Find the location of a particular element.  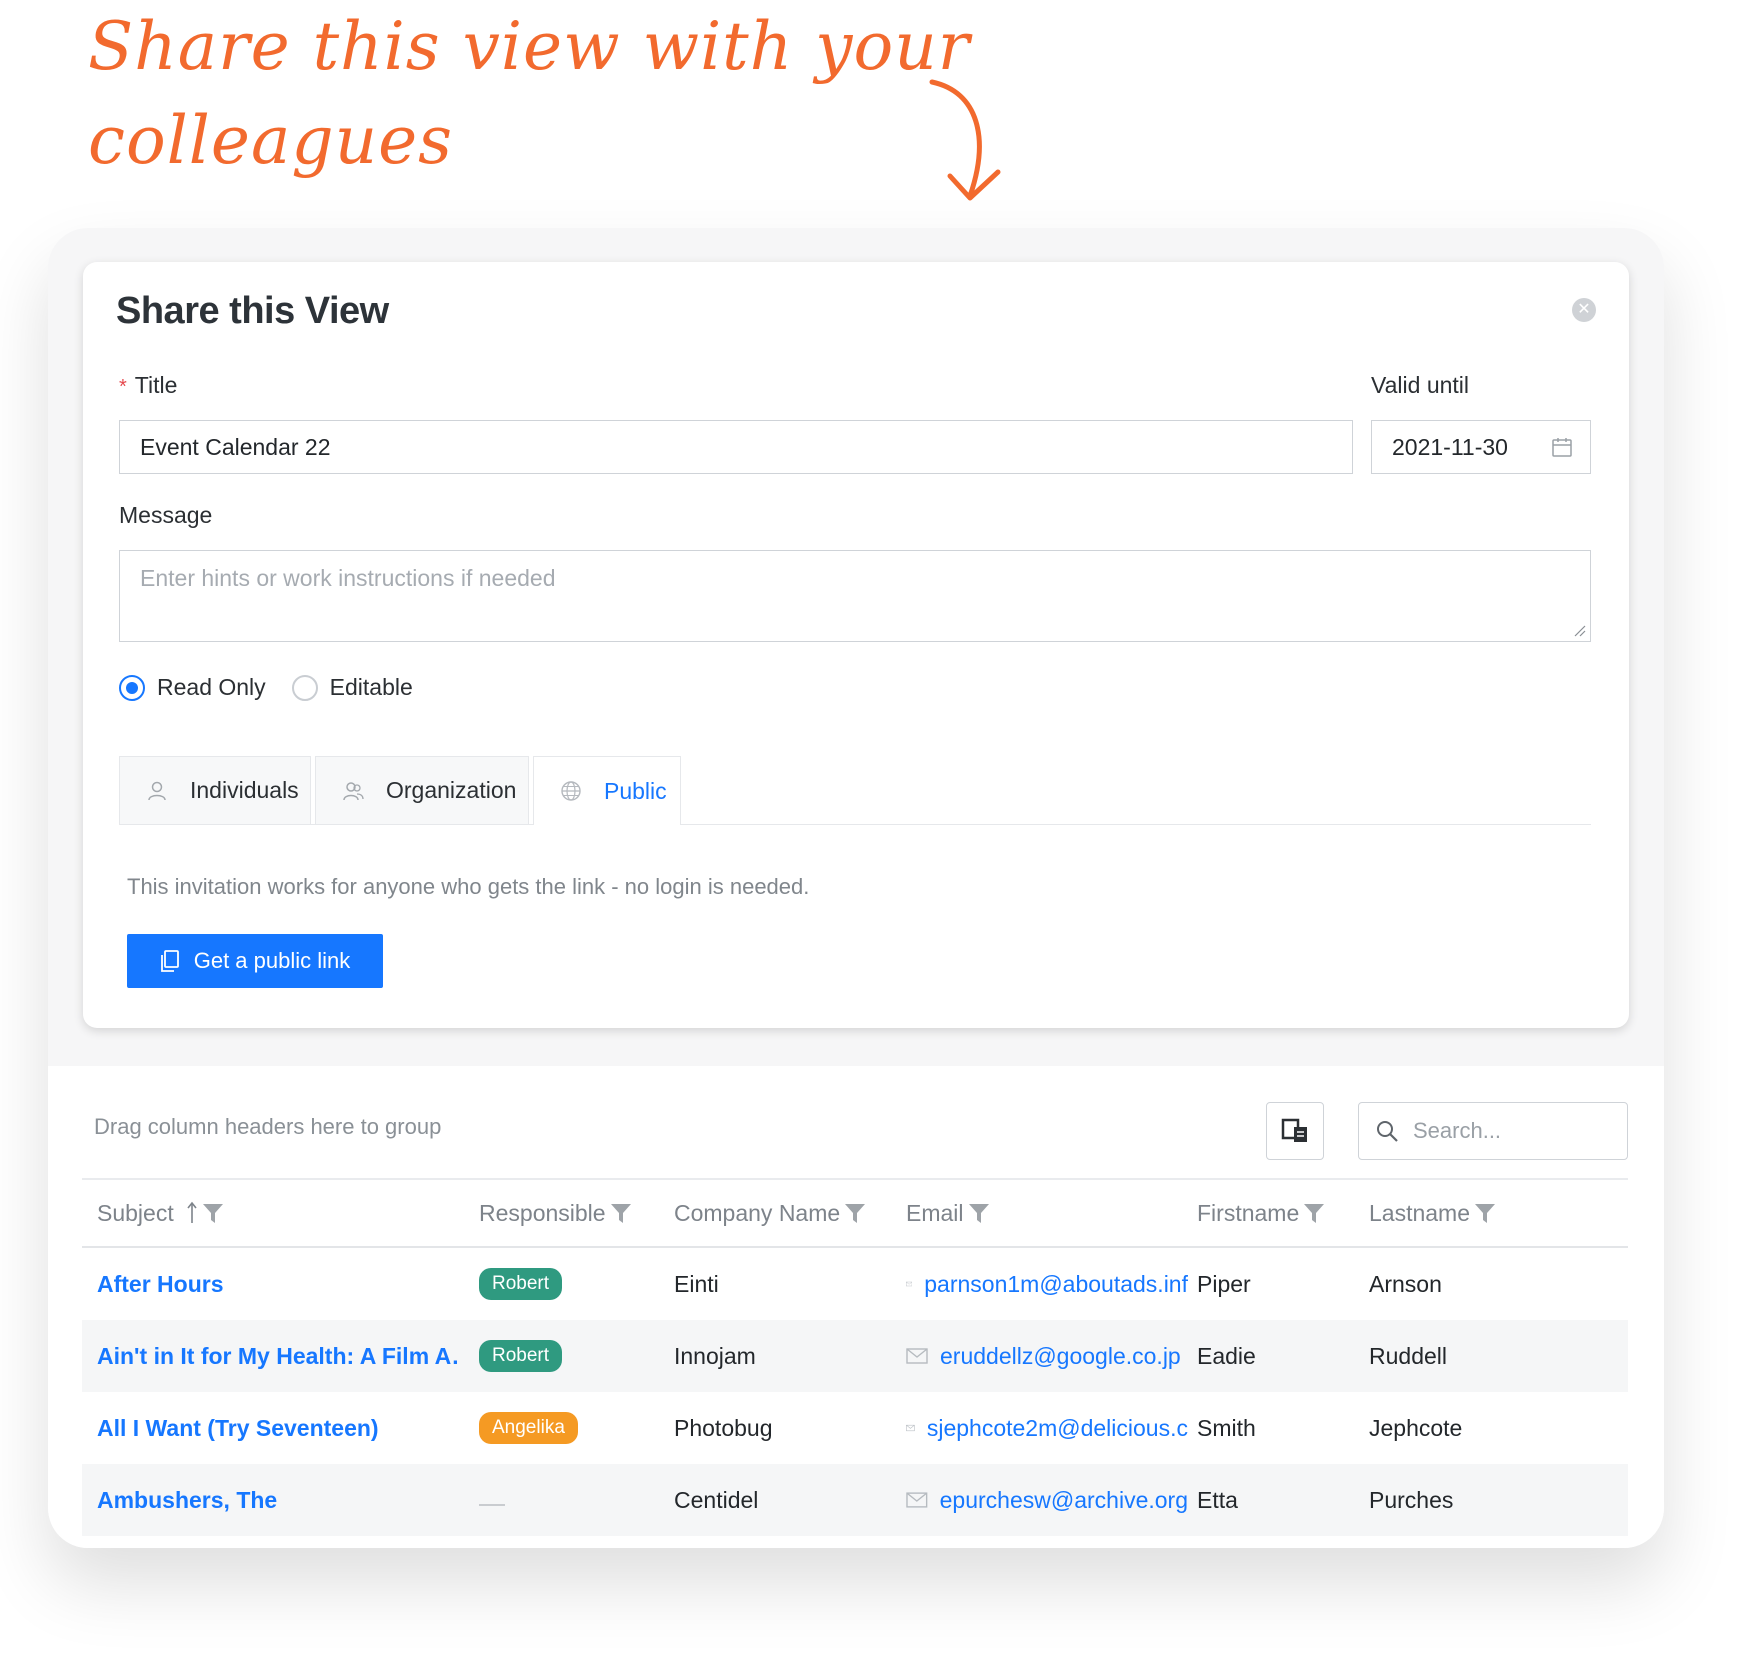

column-header-responsible: Responsible is located at coordinates (555, 1213).